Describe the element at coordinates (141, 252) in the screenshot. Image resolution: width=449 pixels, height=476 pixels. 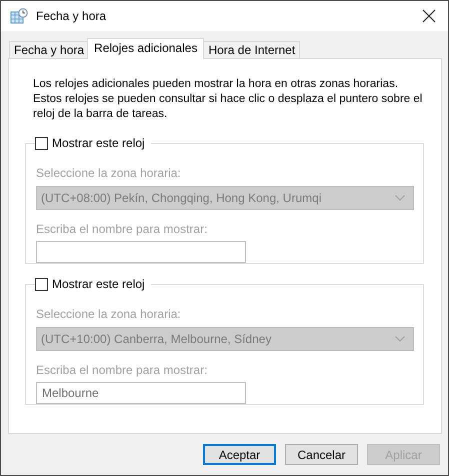
I see `input-field` at that location.